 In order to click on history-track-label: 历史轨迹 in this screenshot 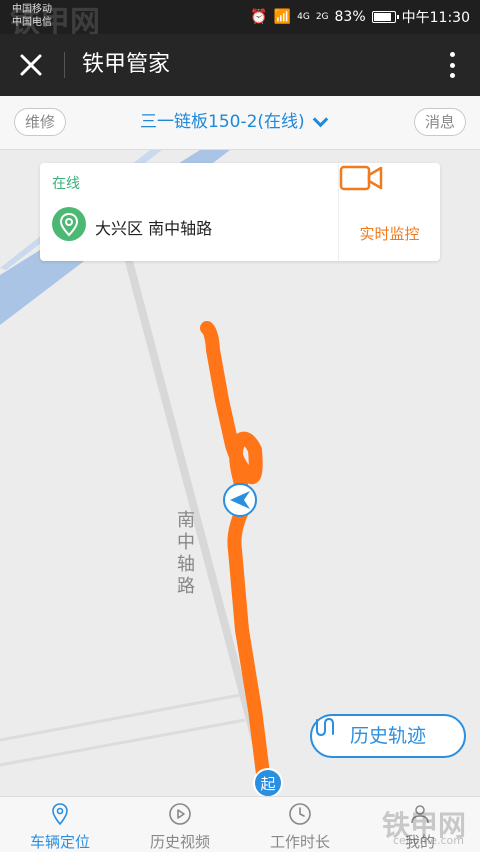, I will do `click(387, 736)`.